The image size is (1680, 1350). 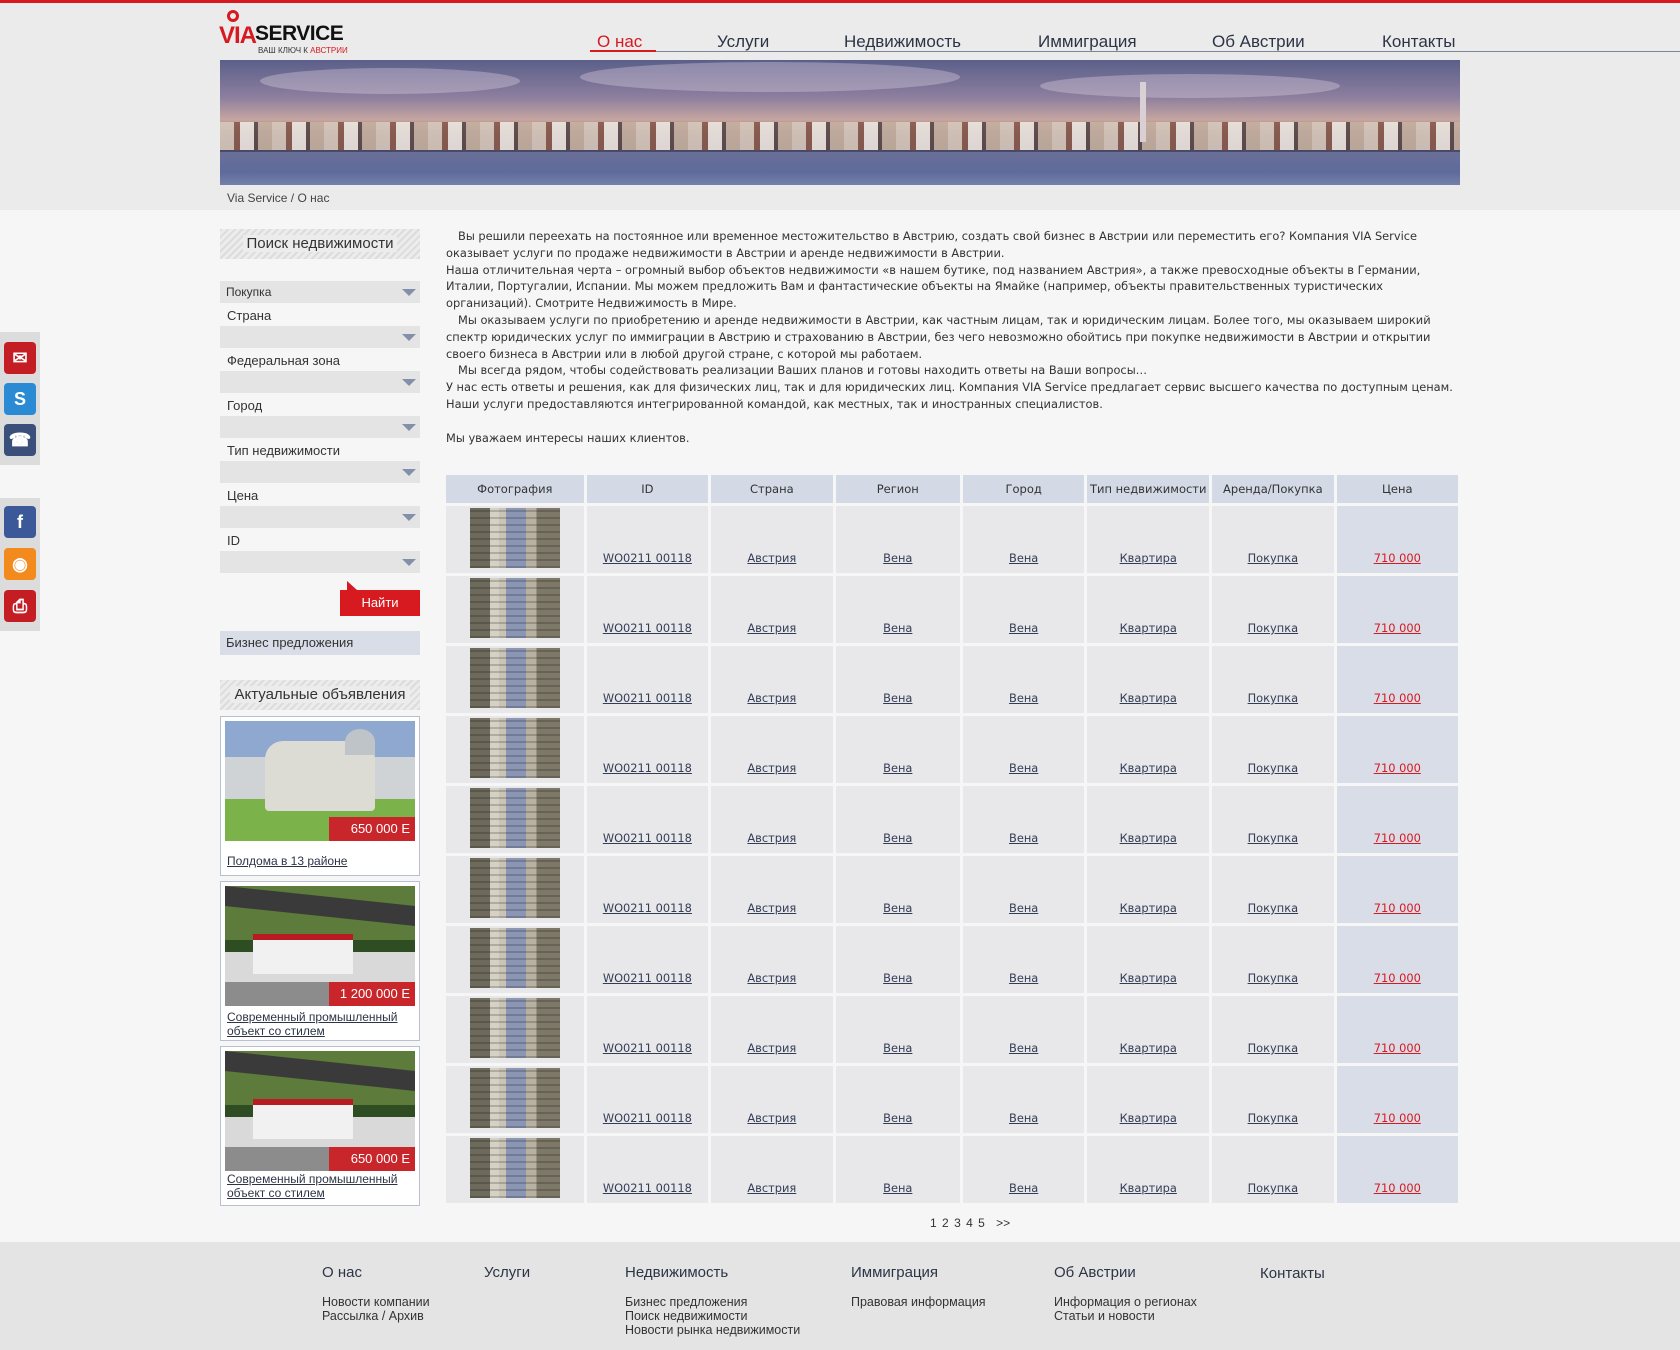 I want to click on nav-item-about: О нас, so click(x=619, y=42).